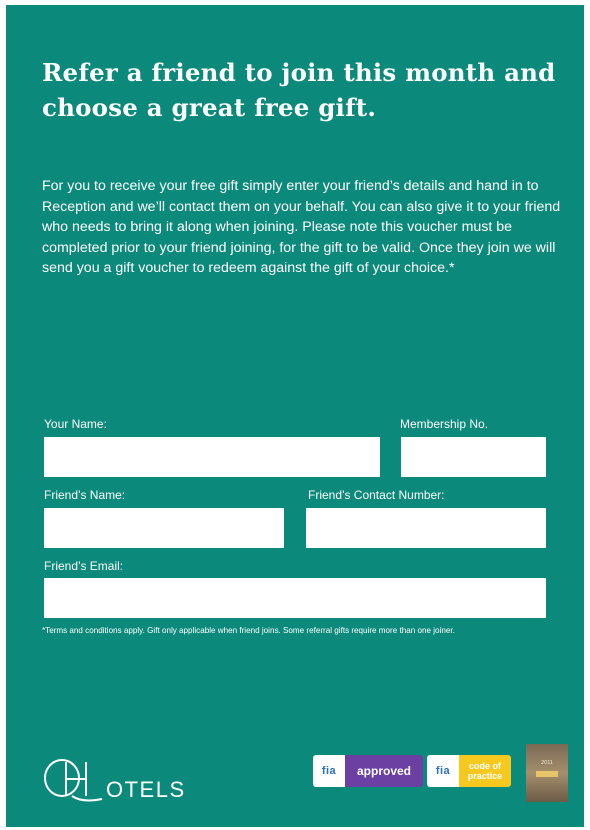  I want to click on fia-logo-icon: fia, so click(329, 771).